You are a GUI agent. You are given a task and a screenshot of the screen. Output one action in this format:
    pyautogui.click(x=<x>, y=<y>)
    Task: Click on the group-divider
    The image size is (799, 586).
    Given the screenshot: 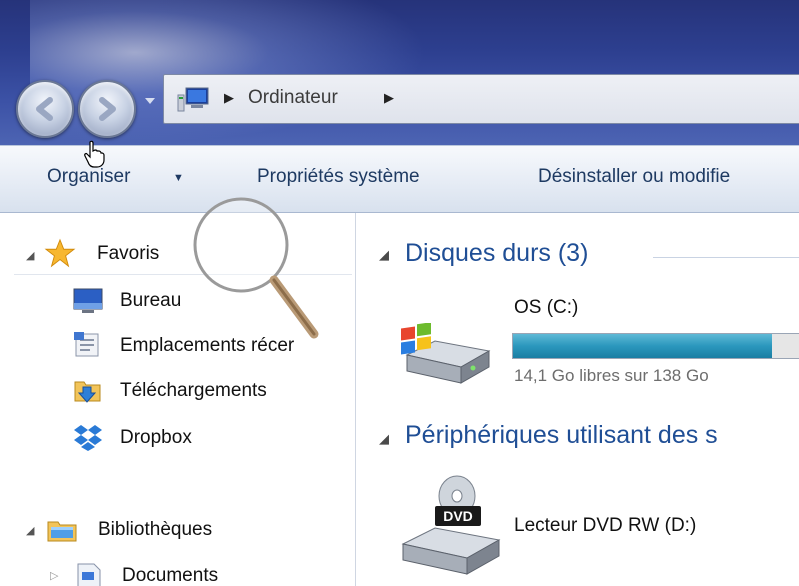 What is the action you would take?
    pyautogui.click(x=726, y=257)
    